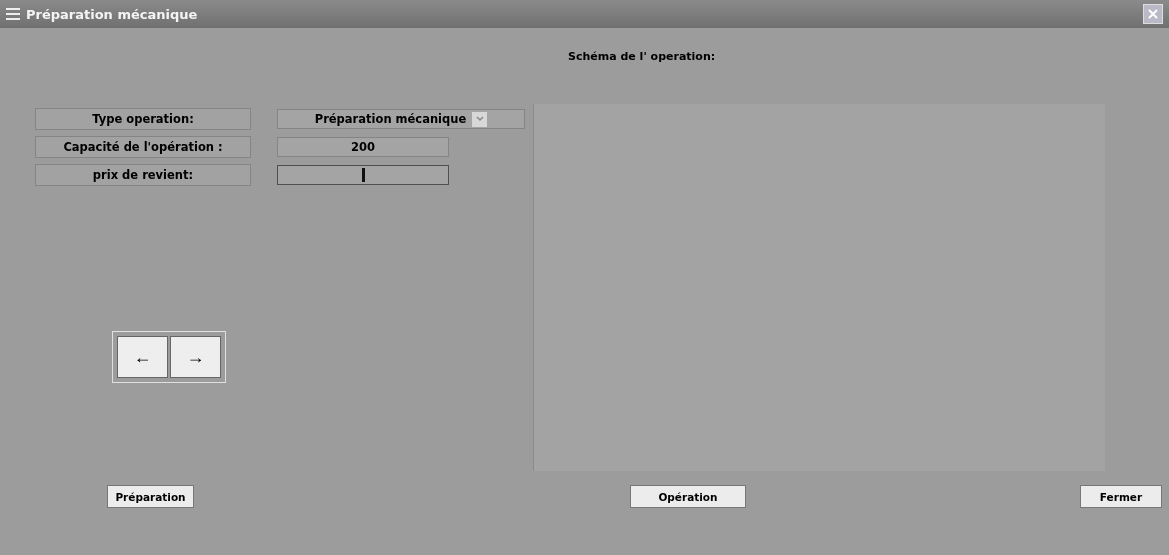 The width and height of the screenshot is (1169, 555). I want to click on close-icon, so click(1153, 14).